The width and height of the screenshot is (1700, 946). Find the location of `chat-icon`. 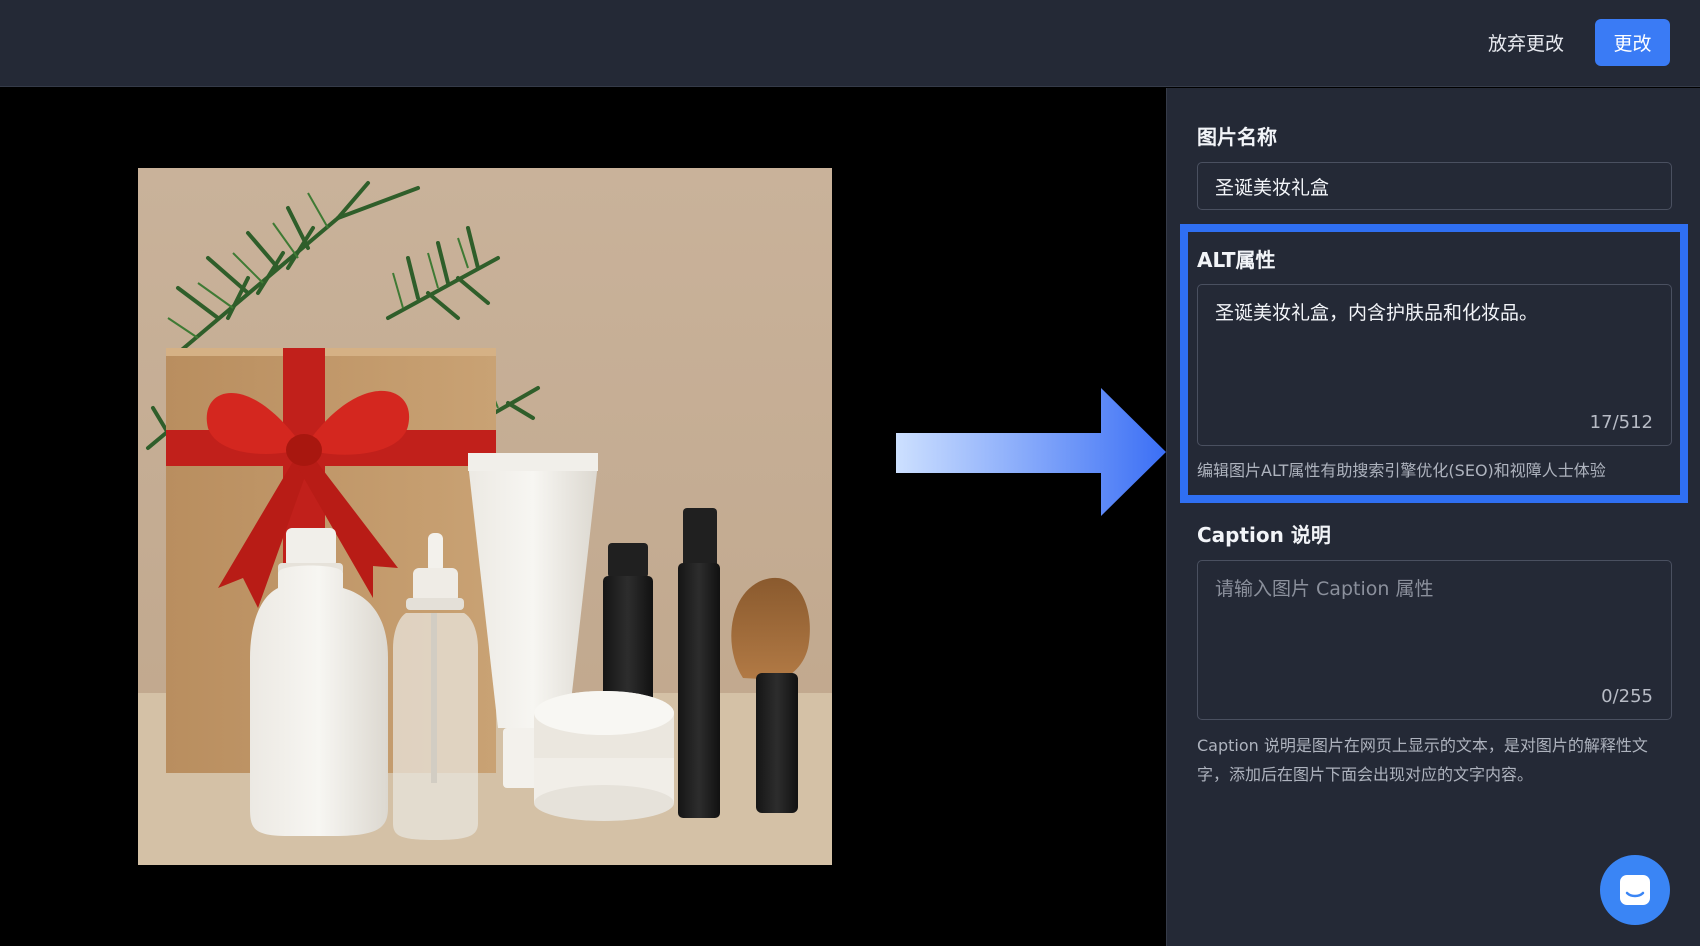

chat-icon is located at coordinates (1635, 890).